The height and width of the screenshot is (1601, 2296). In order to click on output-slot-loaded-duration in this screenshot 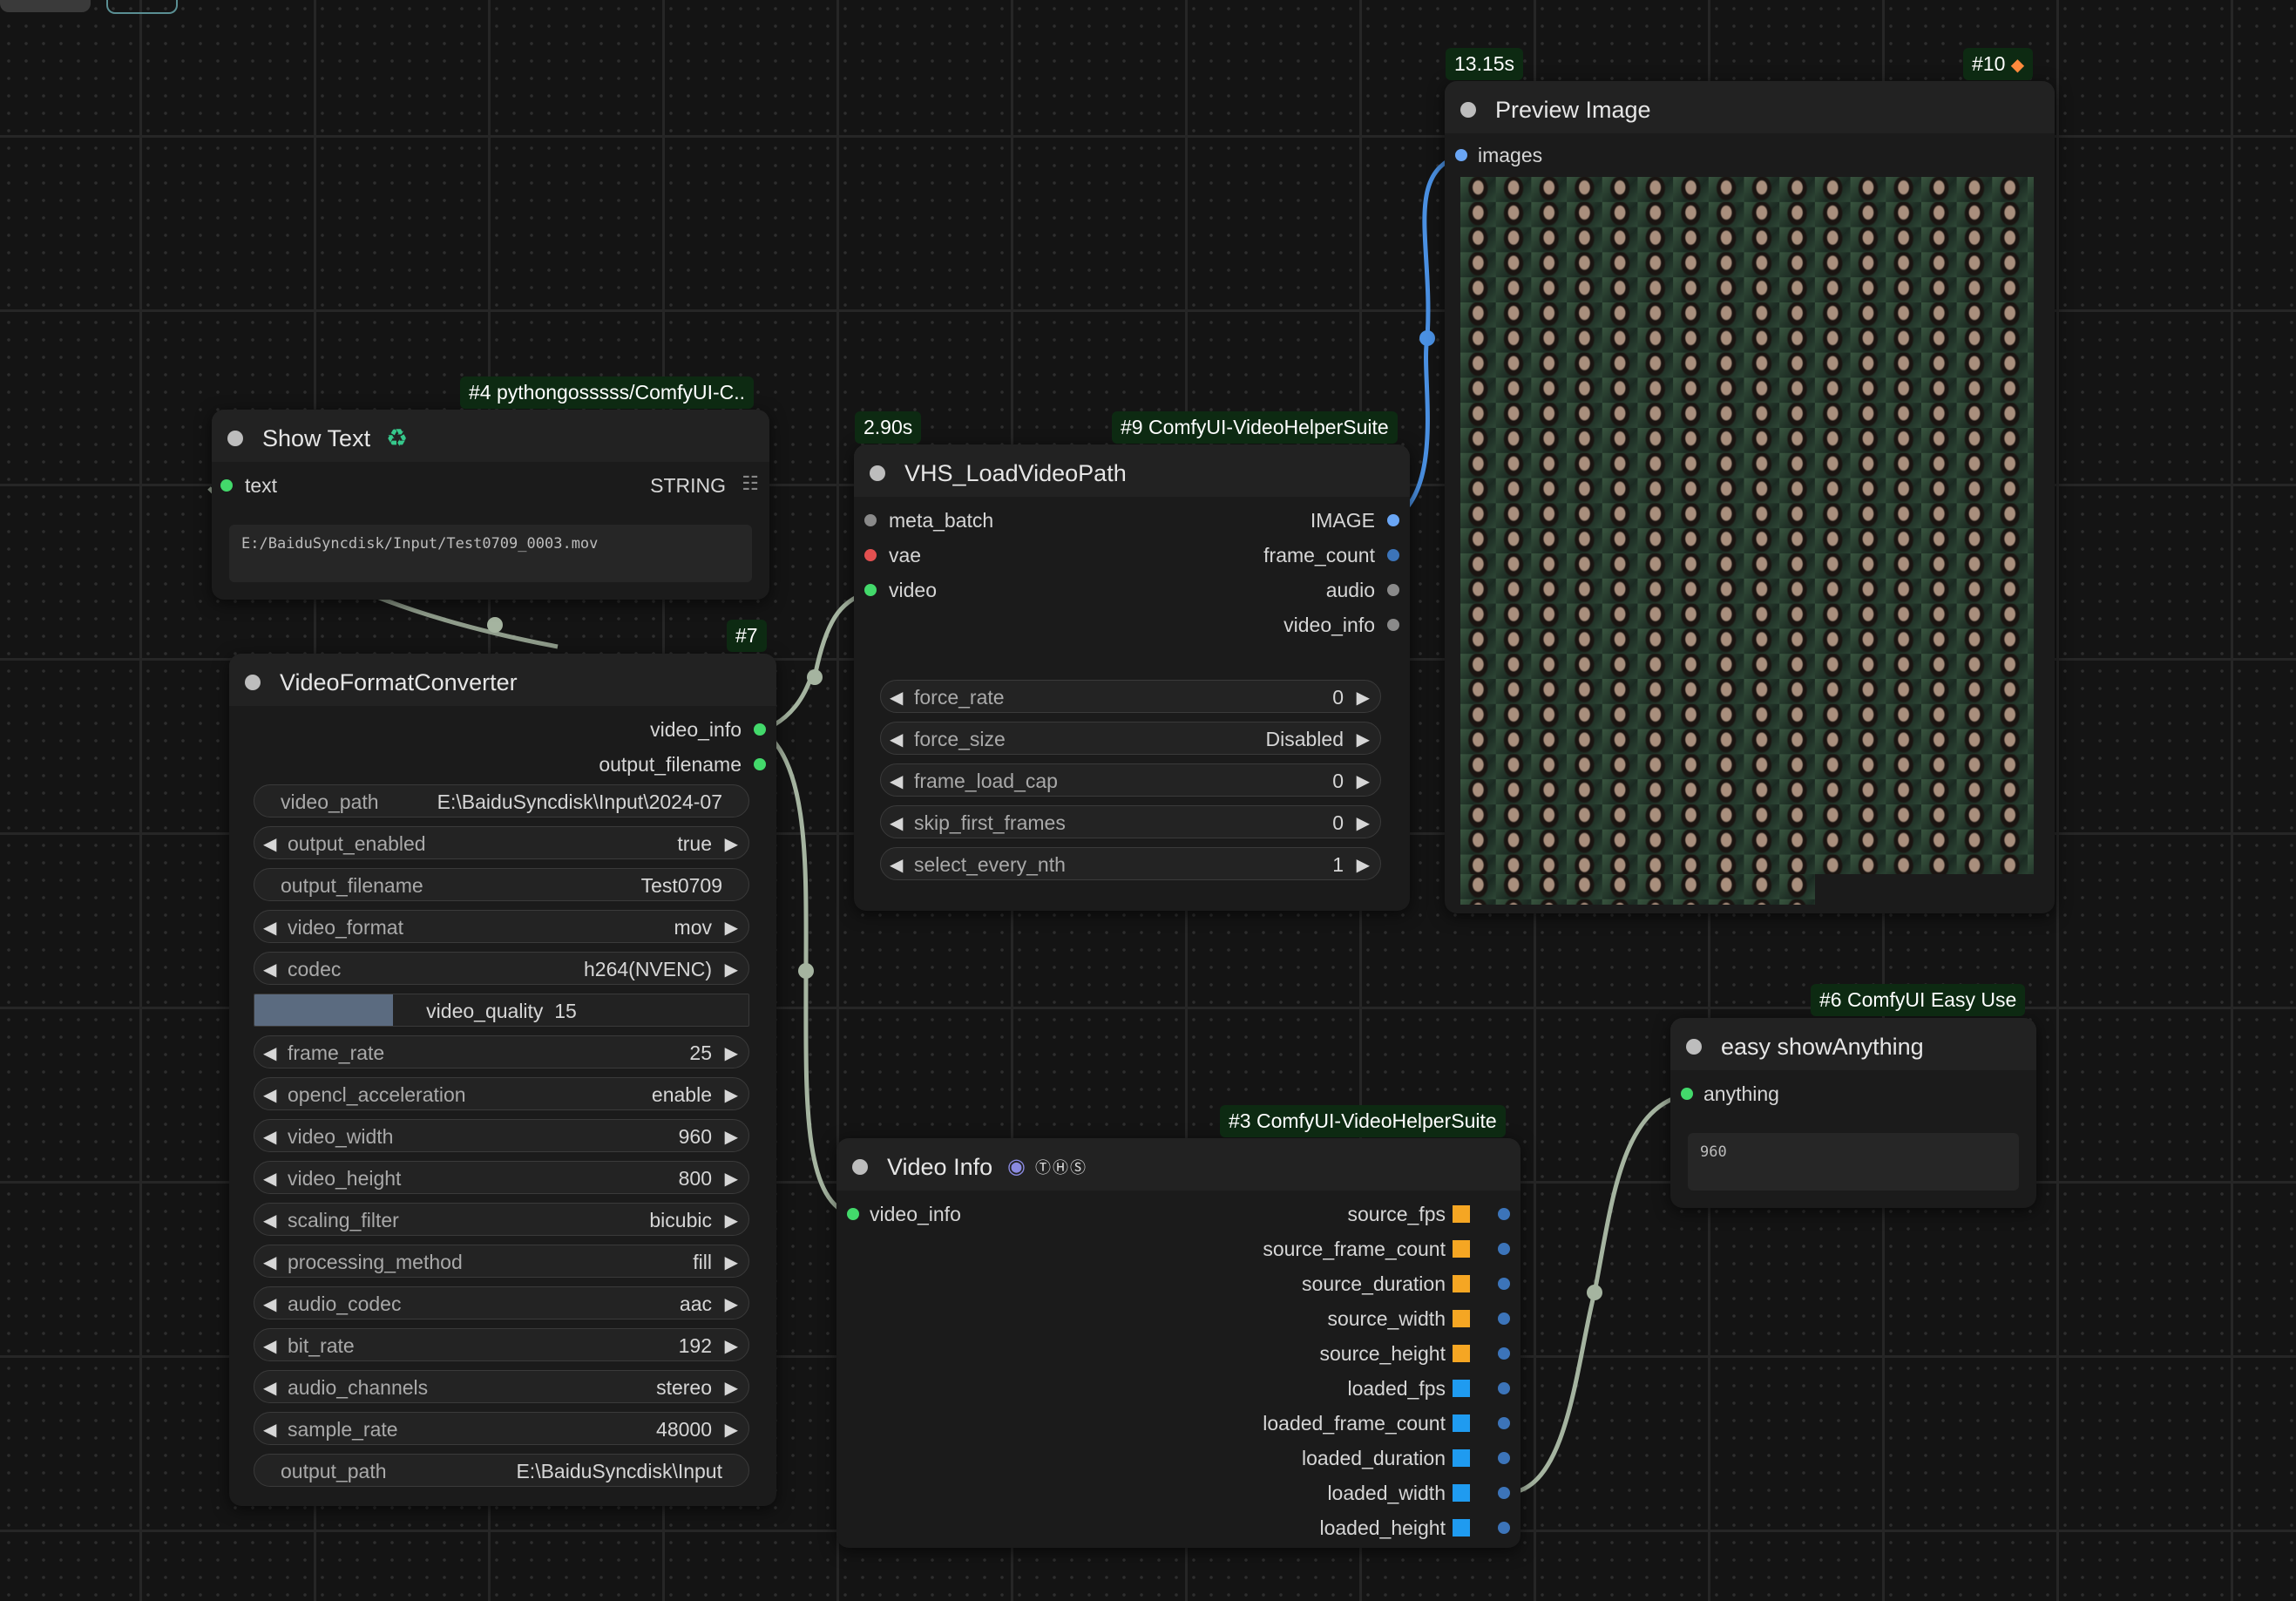, I will do `click(1504, 1458)`.